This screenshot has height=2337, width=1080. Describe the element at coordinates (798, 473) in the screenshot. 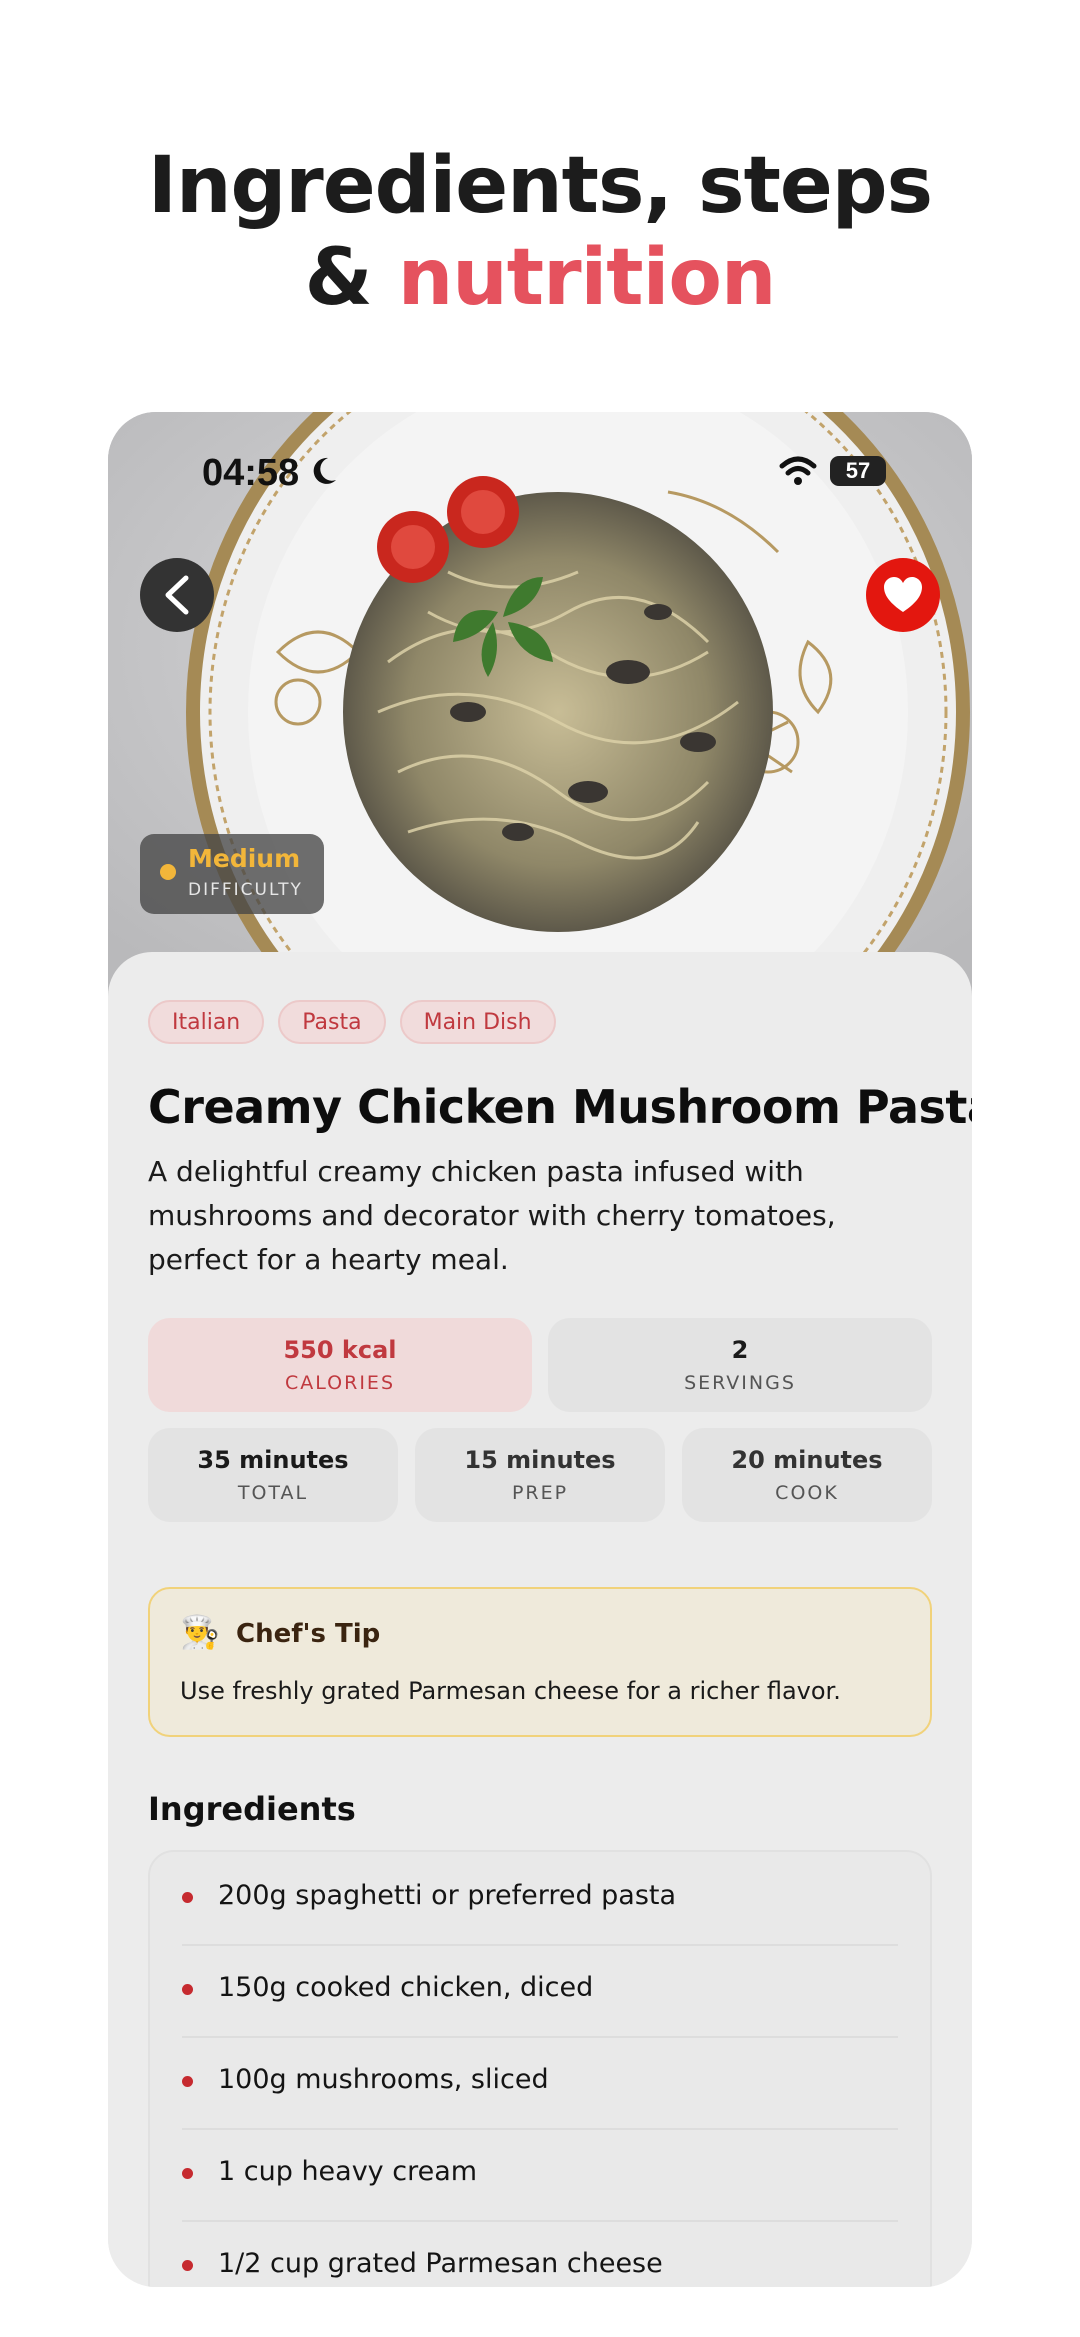

I see `wifi-icon` at that location.